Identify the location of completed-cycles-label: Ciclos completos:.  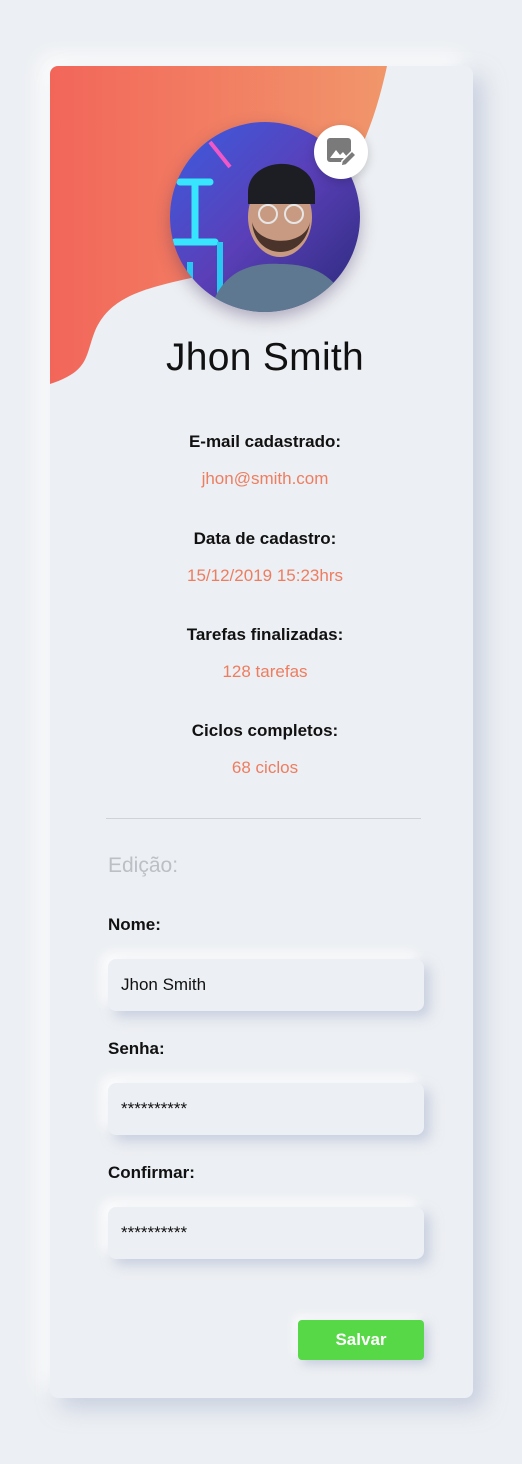
(265, 730).